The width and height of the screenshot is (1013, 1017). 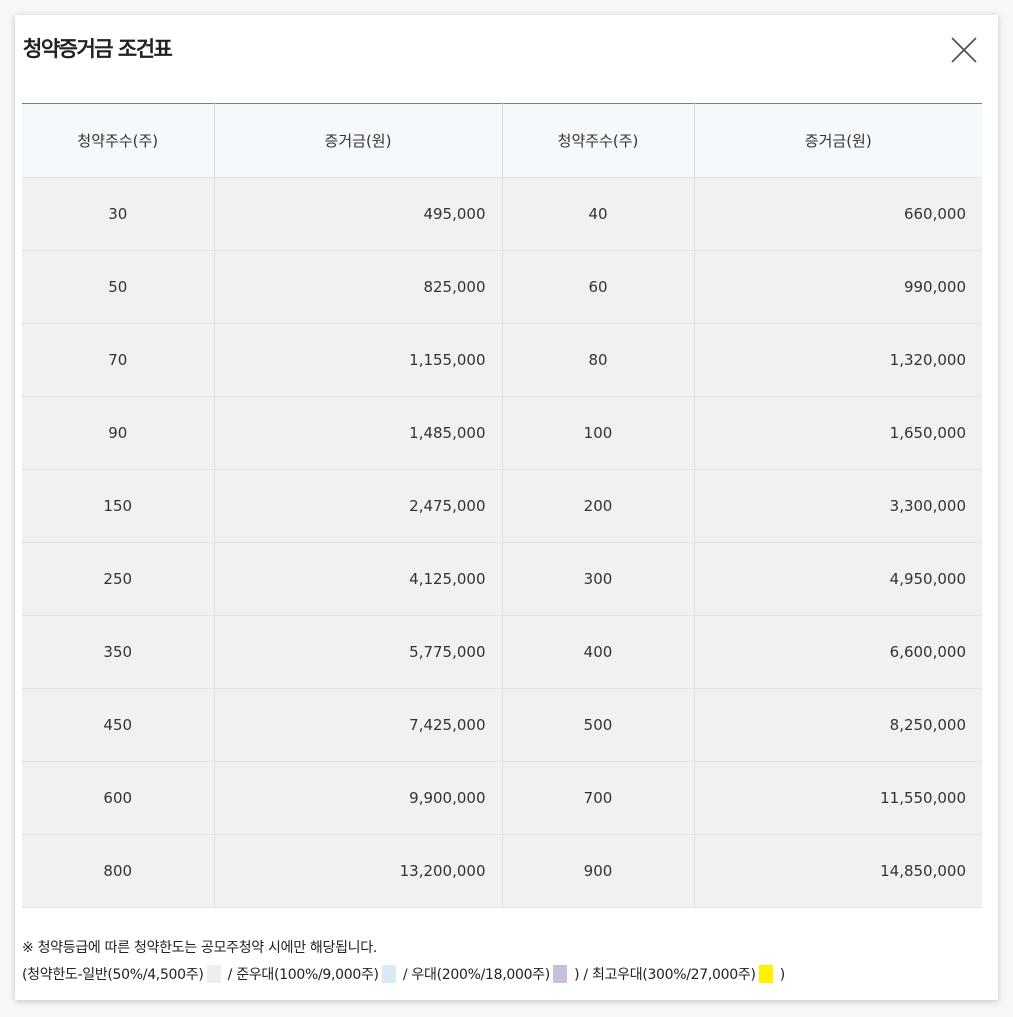 I want to click on legend-close-paren: ), so click(x=782, y=975).